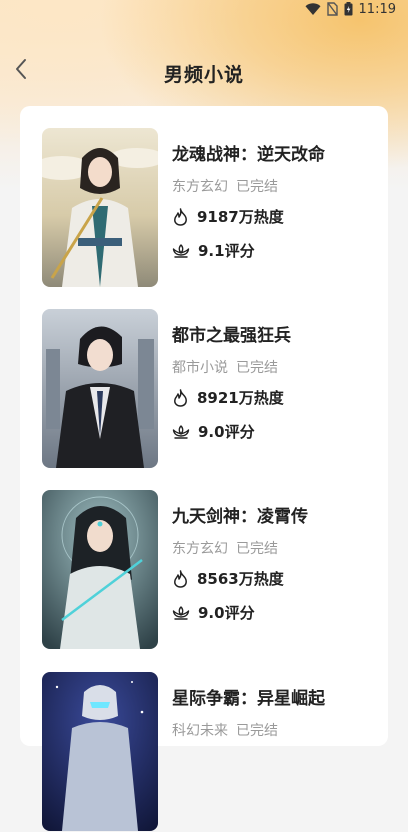  Describe the element at coordinates (240, 398) in the screenshot. I see `heat-value: 8921万热度` at that location.